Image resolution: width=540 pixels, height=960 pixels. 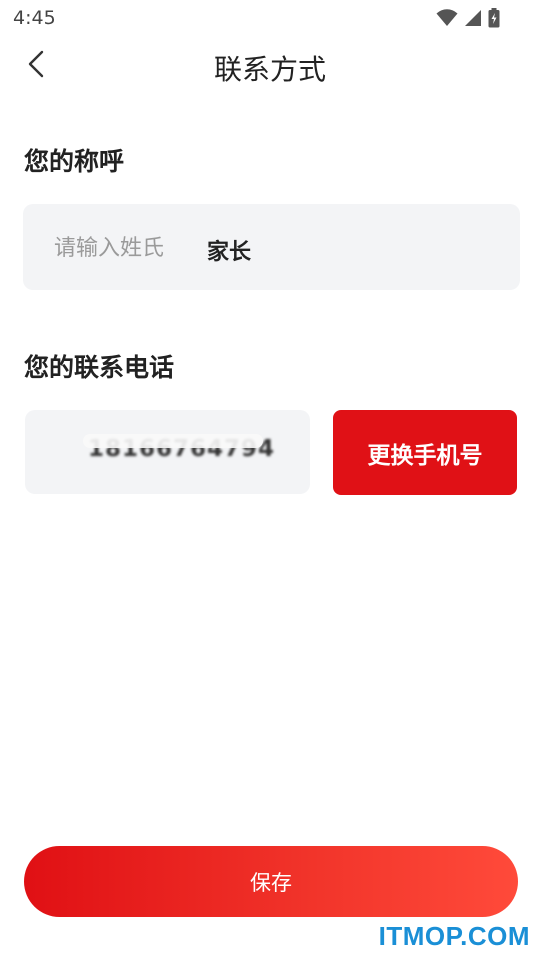 What do you see at coordinates (494, 18) in the screenshot?
I see `battery-charging-icon` at bounding box center [494, 18].